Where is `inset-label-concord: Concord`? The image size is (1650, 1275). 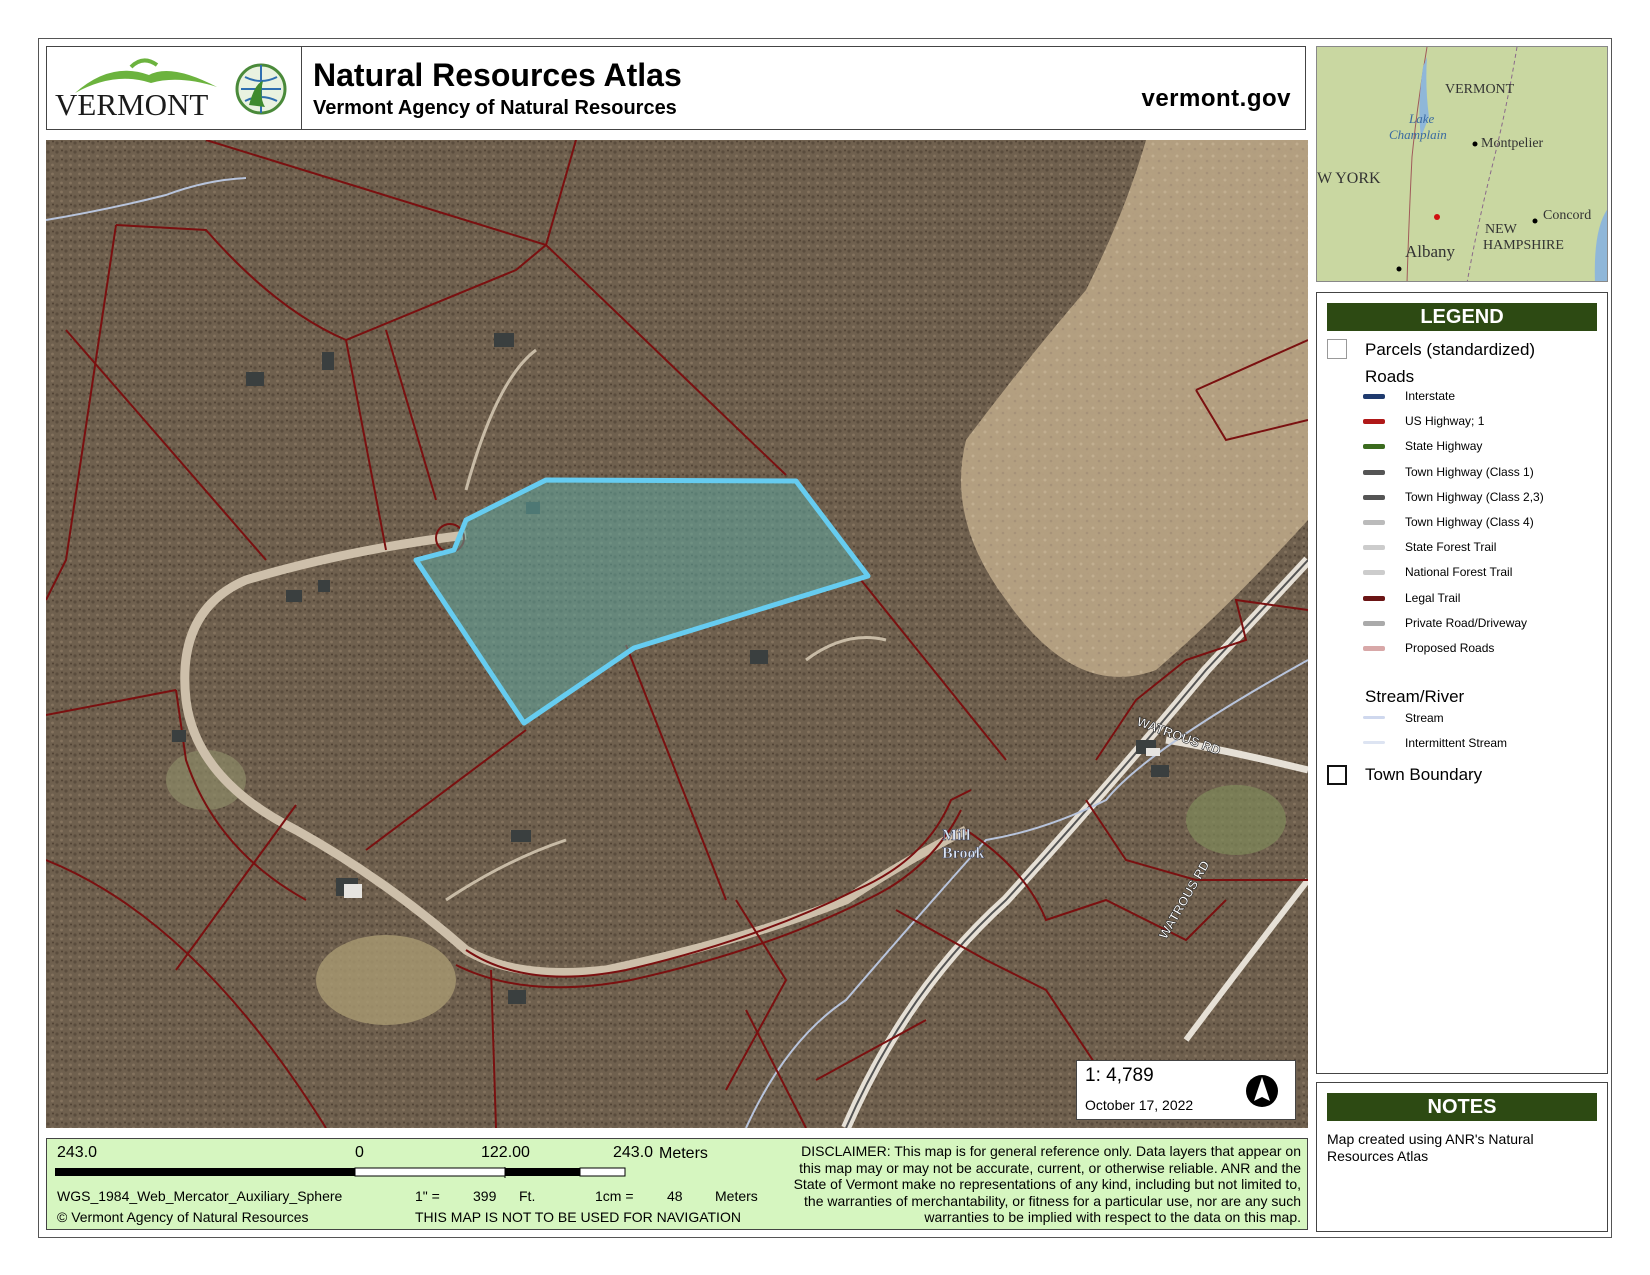 inset-label-concord: Concord is located at coordinates (1567, 215).